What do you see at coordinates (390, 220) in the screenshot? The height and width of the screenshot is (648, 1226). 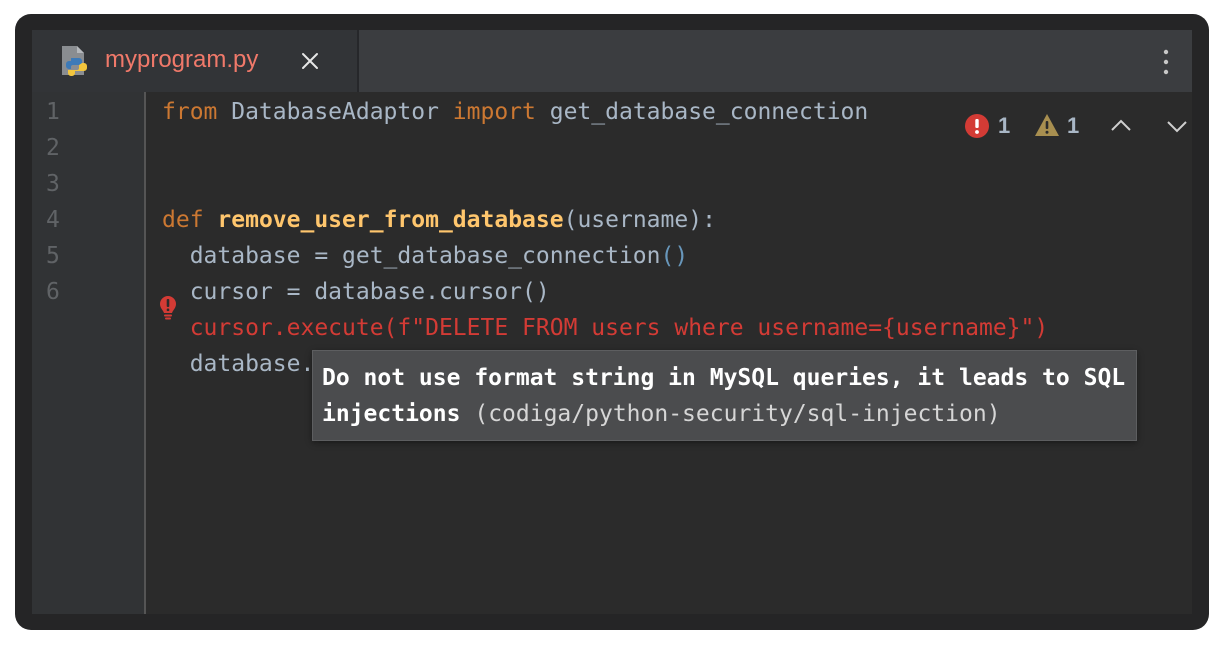 I see `function-name: remove_user_from_database` at bounding box center [390, 220].